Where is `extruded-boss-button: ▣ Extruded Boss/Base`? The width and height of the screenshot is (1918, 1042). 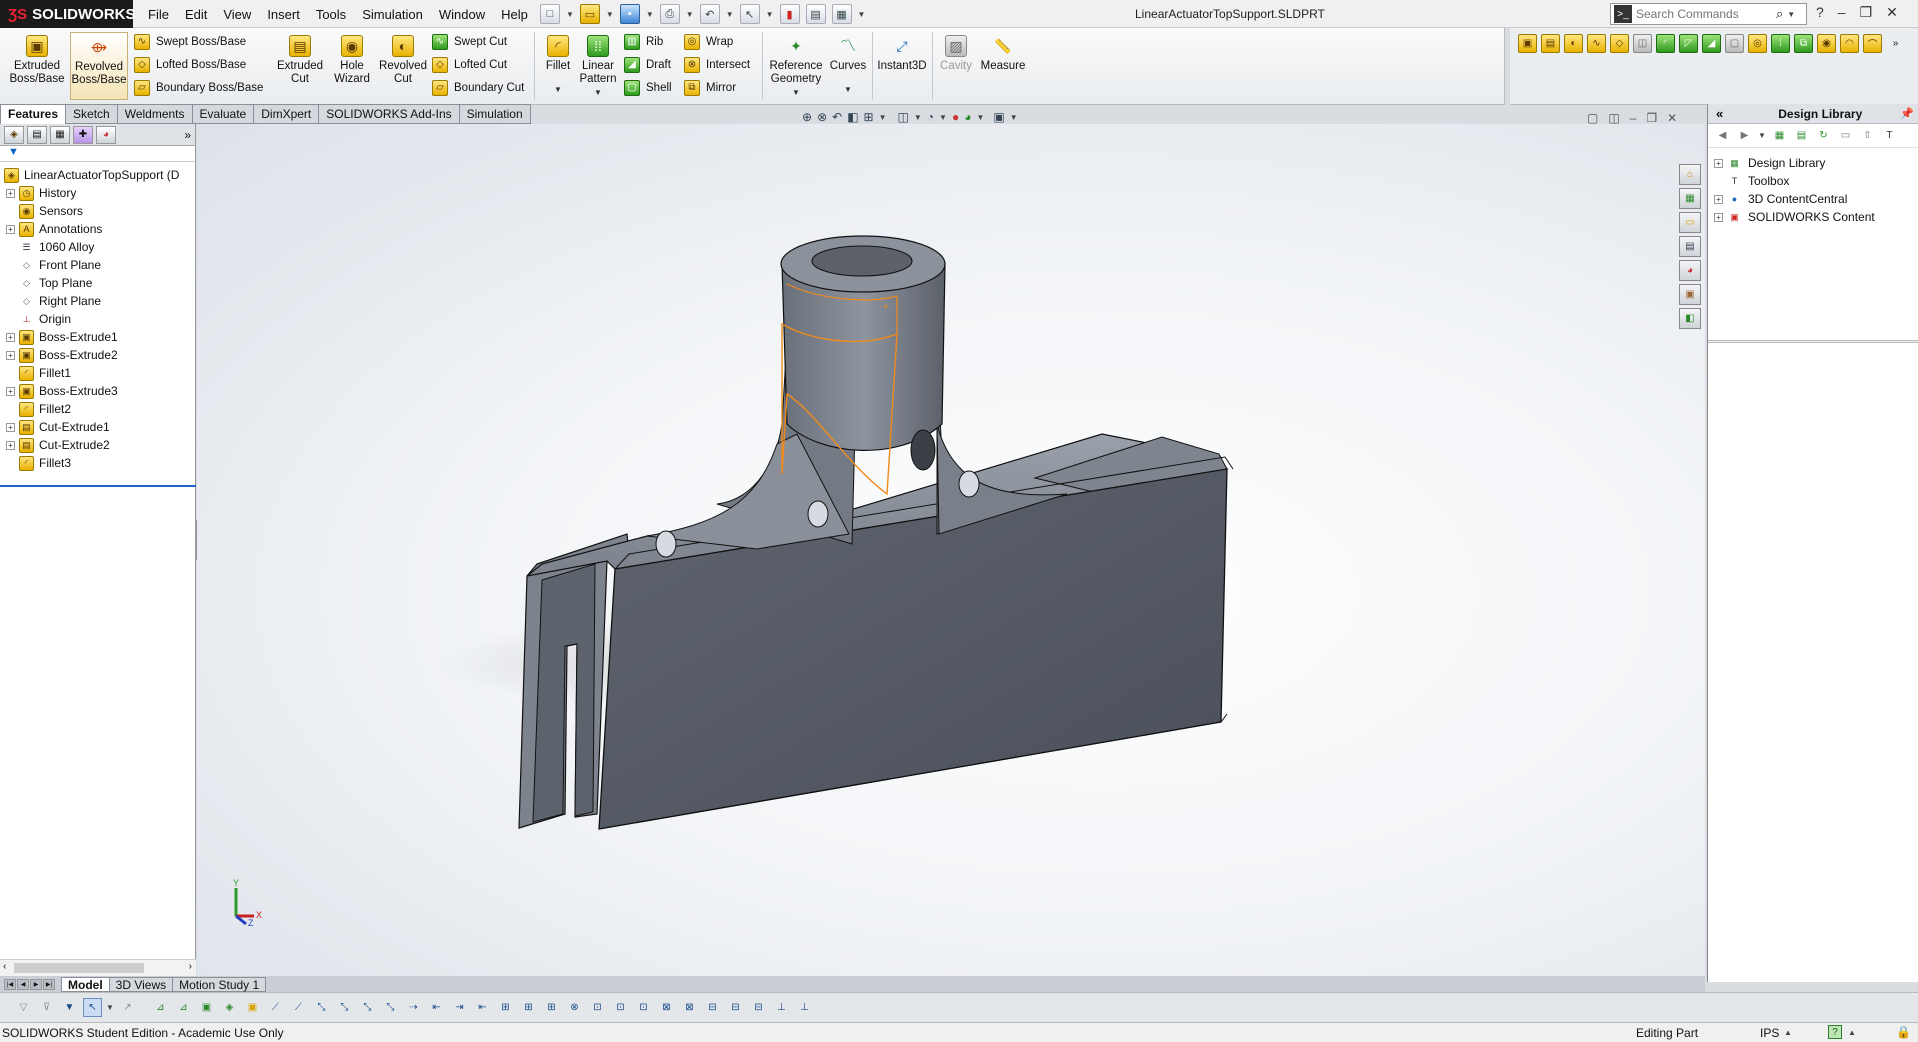
extruded-boss-button: ▣ Extruded Boss/Base is located at coordinates (37, 66).